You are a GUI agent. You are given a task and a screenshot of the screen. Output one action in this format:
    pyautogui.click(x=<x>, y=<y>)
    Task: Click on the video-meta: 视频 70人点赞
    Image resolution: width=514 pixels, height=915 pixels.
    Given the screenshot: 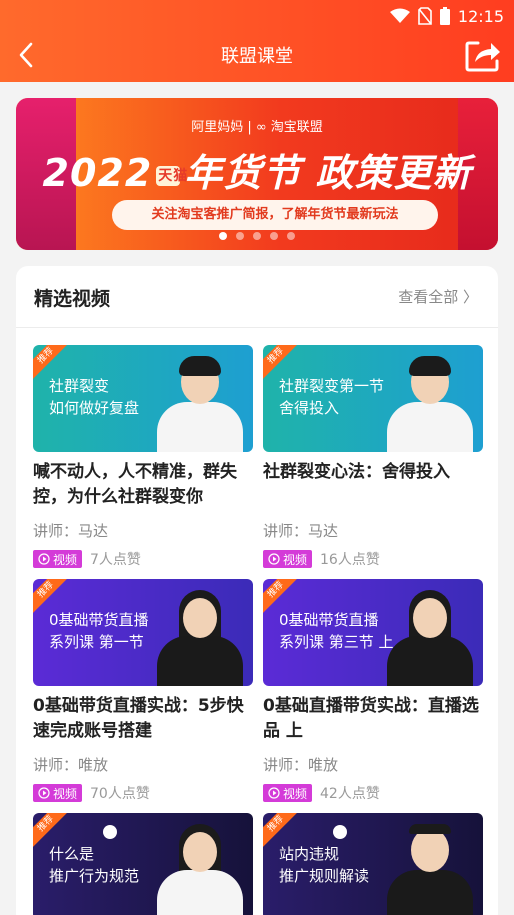 What is the action you would take?
    pyautogui.click(x=143, y=793)
    